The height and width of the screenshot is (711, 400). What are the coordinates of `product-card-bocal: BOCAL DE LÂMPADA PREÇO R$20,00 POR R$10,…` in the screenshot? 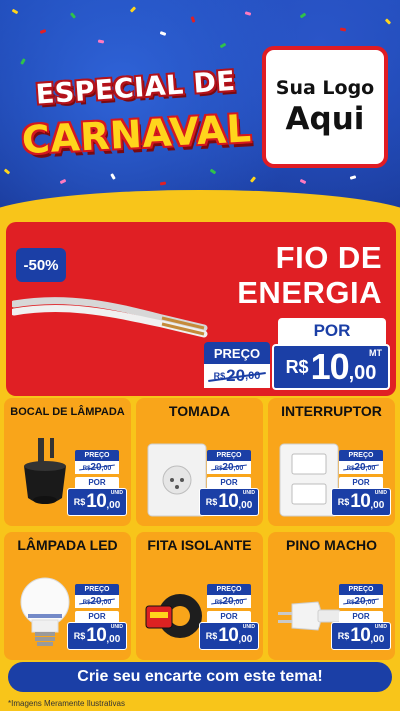 It's located at (67, 462).